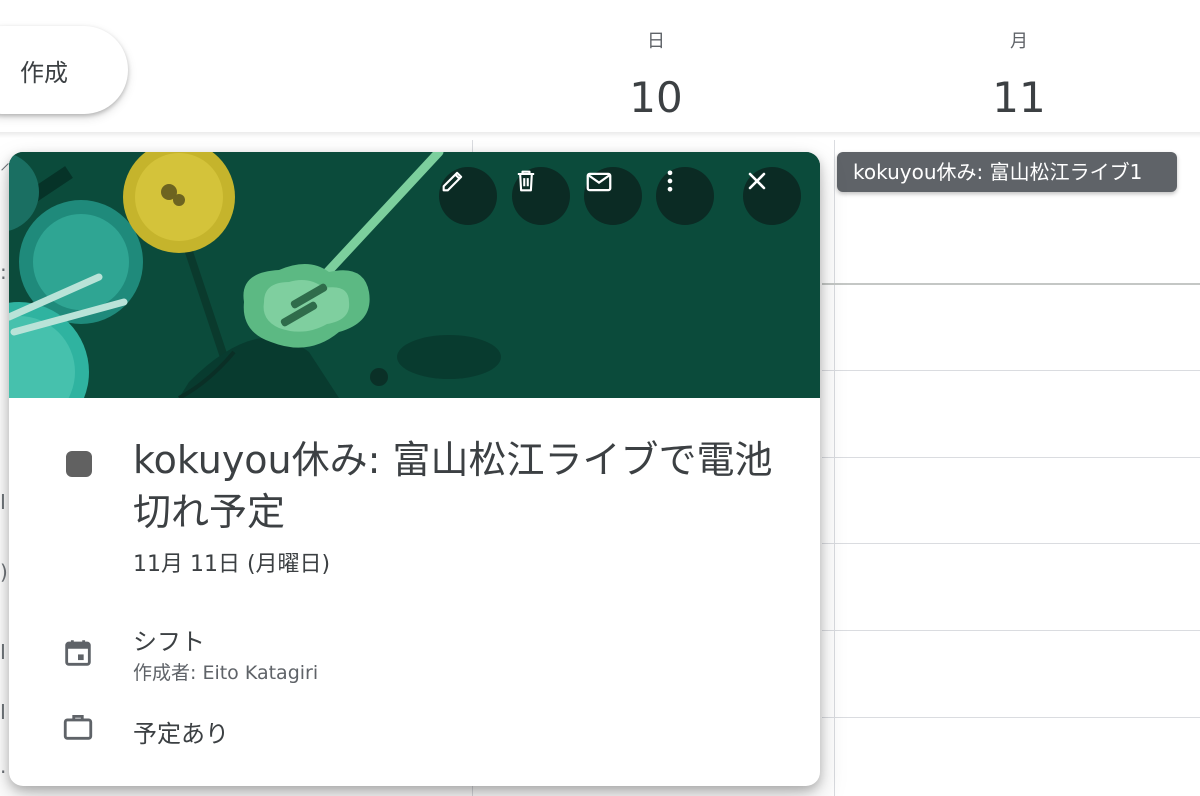  Describe the element at coordinates (453, 486) in the screenshot. I see `event-title: kokuyou休み: 富山松江ライブで電池切れ予定` at that location.